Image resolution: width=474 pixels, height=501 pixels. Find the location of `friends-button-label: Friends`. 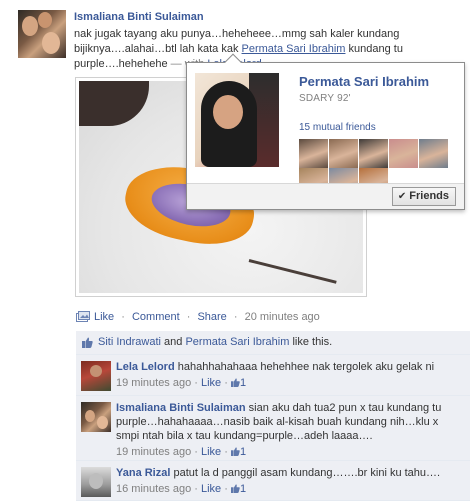

friends-button-label: Friends is located at coordinates (429, 196).